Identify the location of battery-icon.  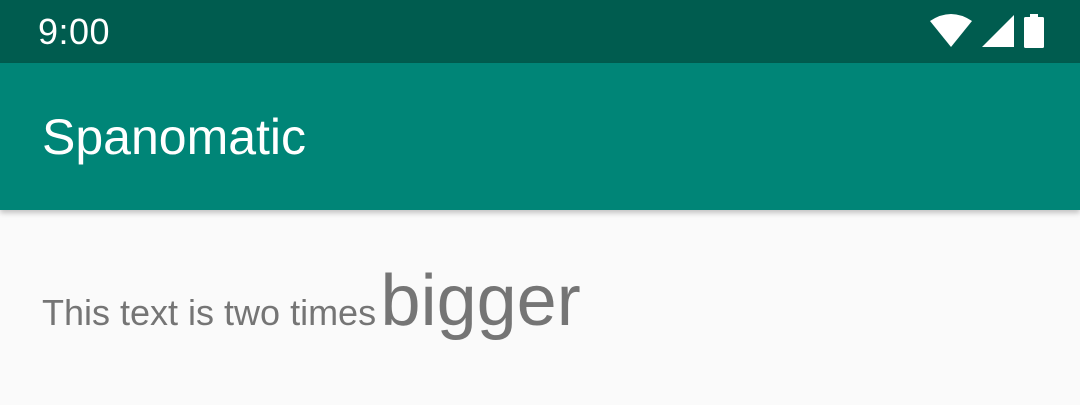
(1034, 31).